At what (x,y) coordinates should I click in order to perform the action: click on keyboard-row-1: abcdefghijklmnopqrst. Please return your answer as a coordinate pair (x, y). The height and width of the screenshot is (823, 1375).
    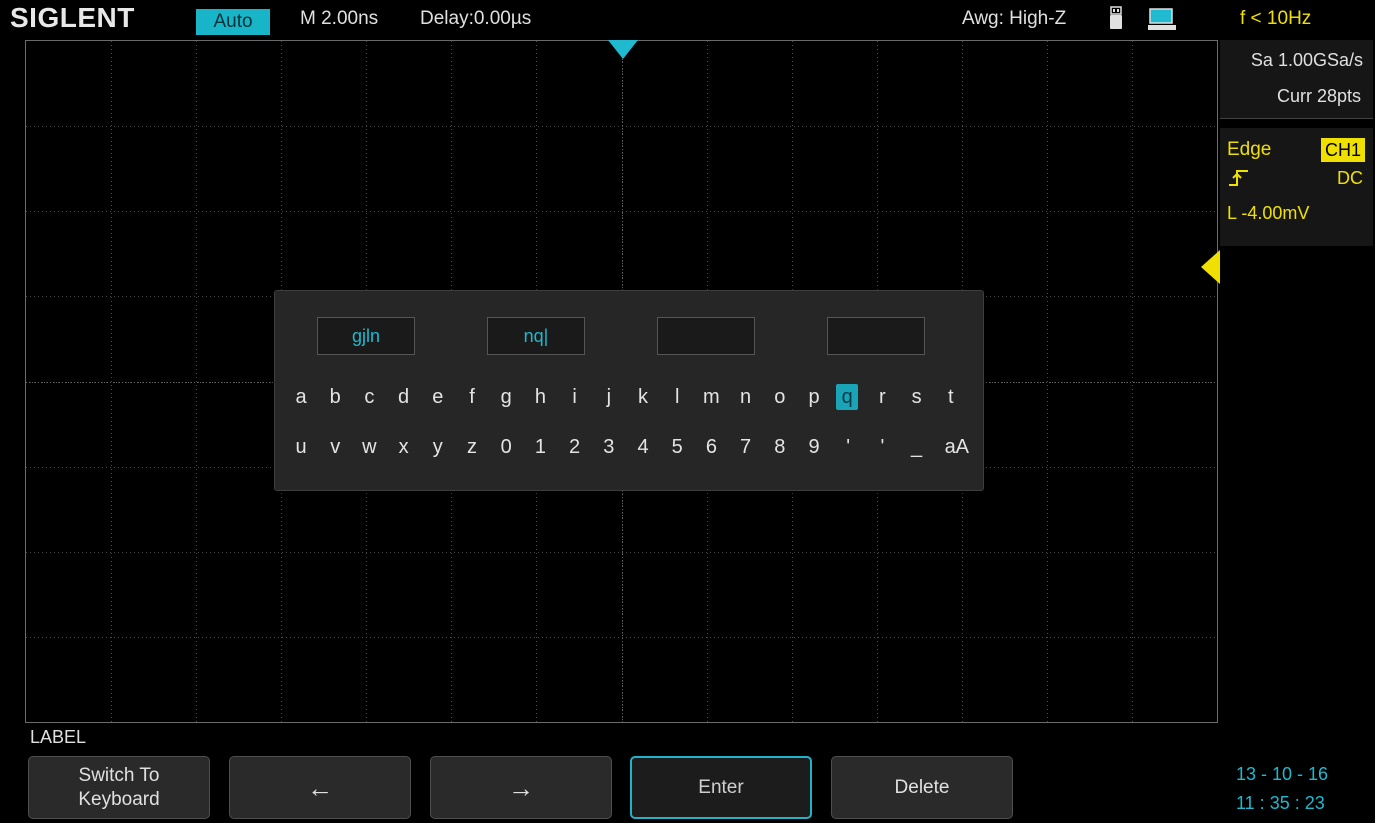
    Looking at the image, I should click on (625, 398).